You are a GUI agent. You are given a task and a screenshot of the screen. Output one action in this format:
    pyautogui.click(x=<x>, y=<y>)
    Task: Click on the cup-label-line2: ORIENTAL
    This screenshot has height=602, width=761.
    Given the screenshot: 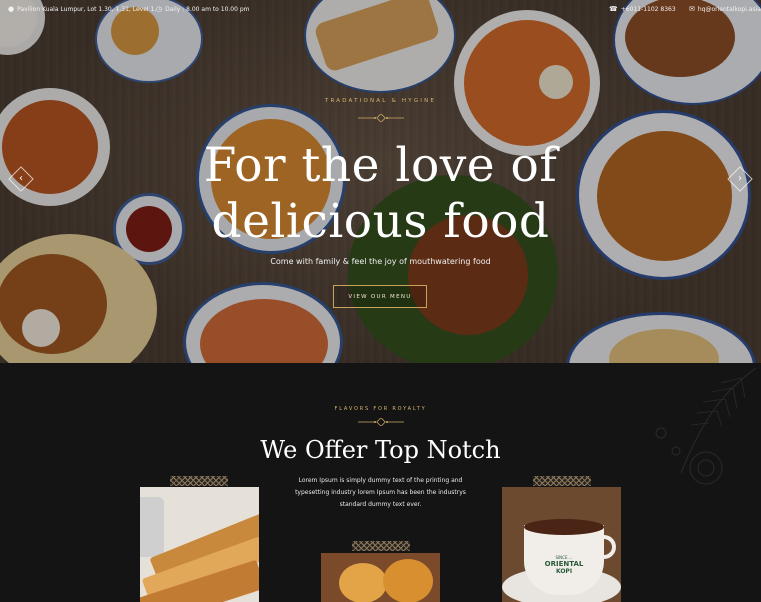 What is the action you would take?
    pyautogui.click(x=564, y=564)
    